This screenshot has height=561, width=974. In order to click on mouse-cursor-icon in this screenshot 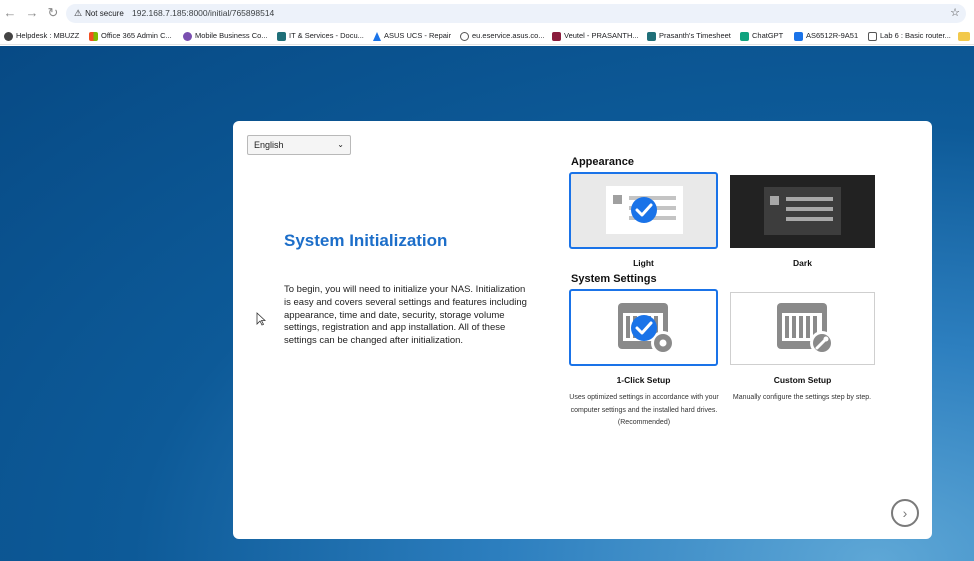, I will do `click(261, 319)`.